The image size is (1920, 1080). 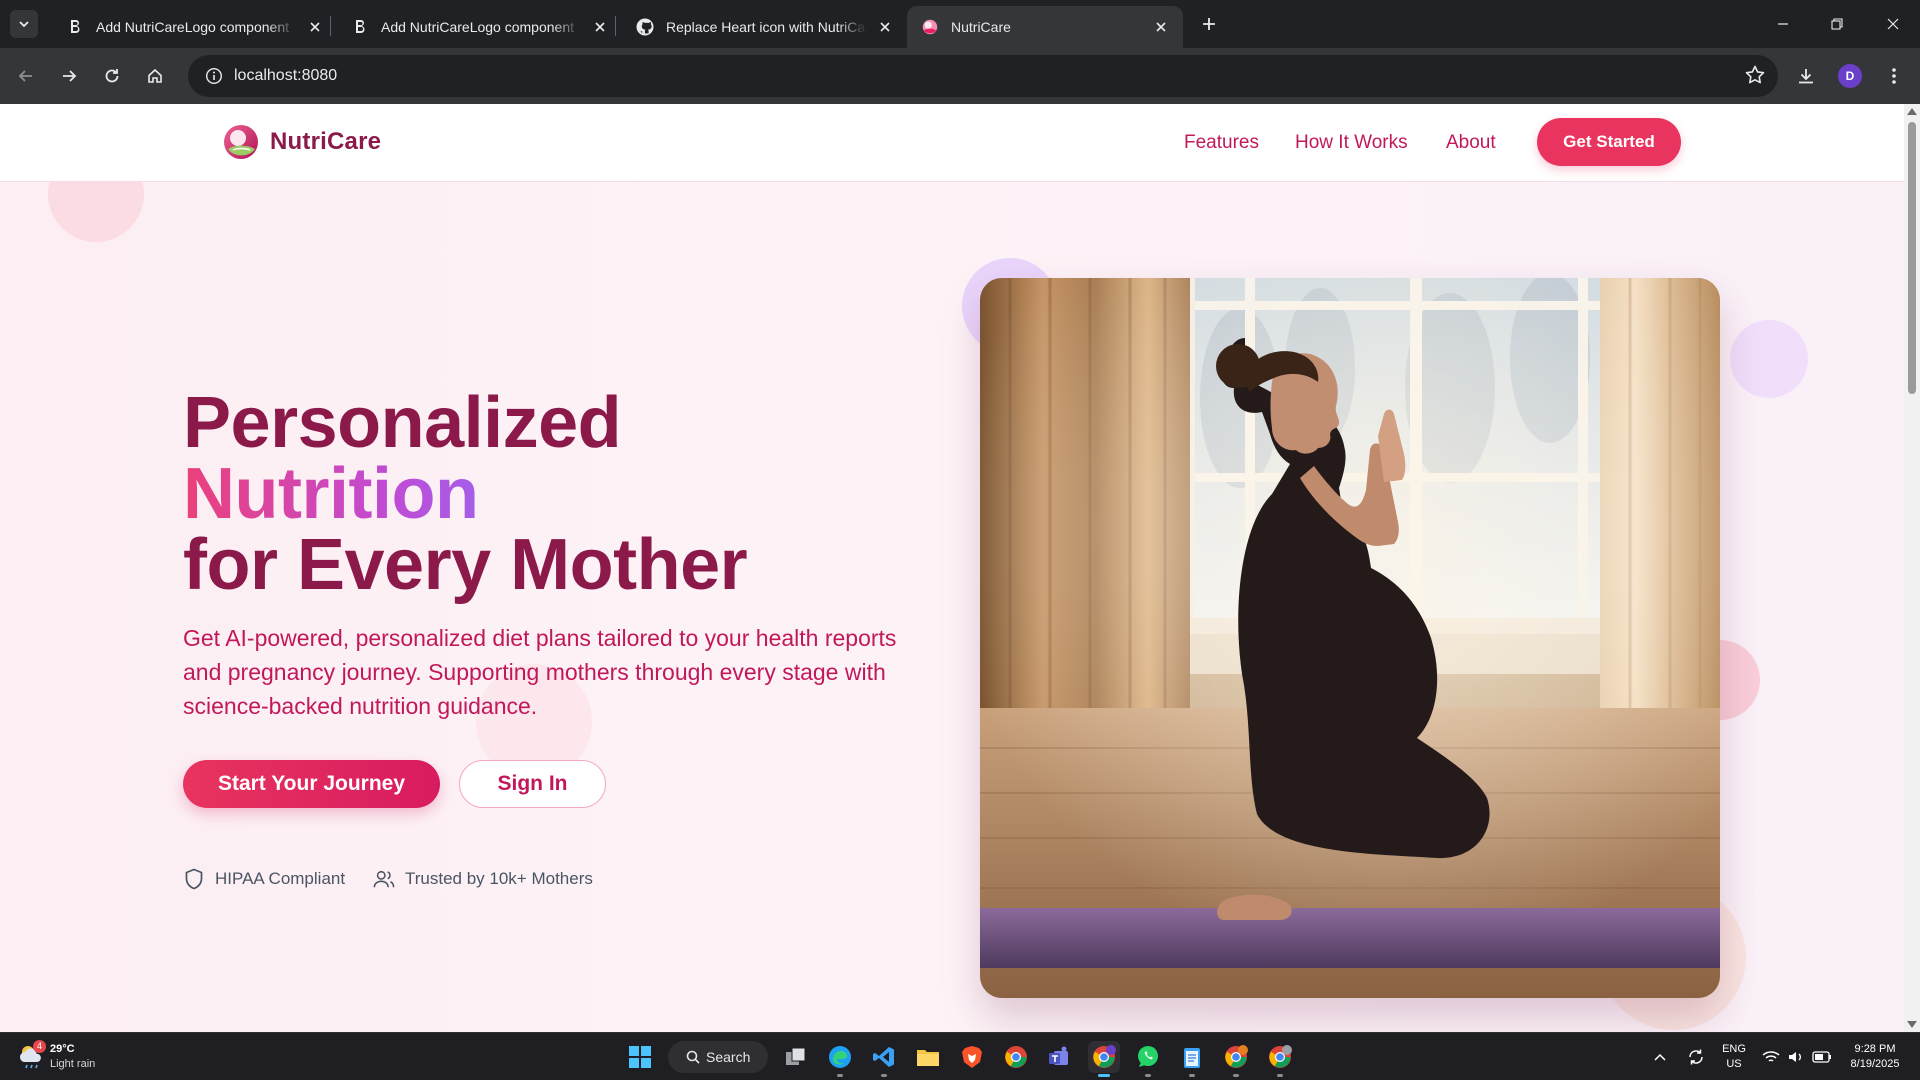 What do you see at coordinates (1734, 1049) in the screenshot?
I see `language-line-1: ENG` at bounding box center [1734, 1049].